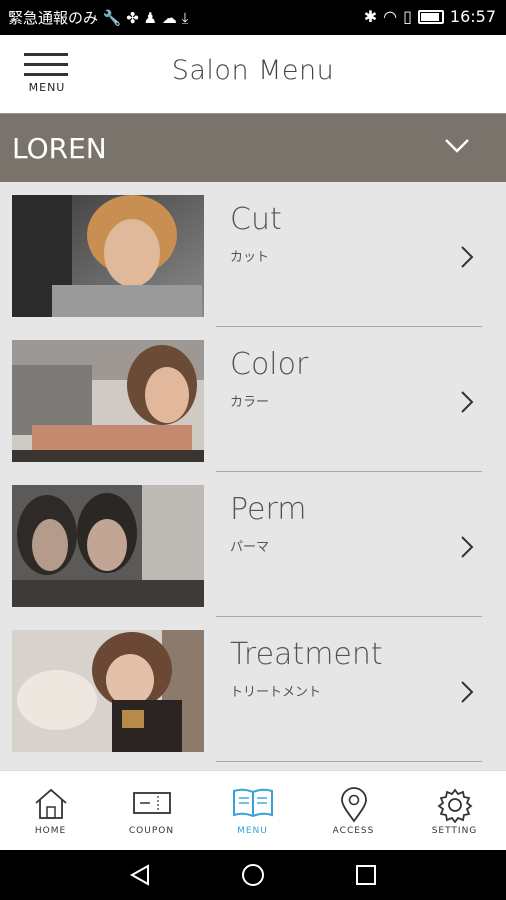 This screenshot has width=506, height=900. I want to click on tab-setting: SETTING, so click(454, 811).